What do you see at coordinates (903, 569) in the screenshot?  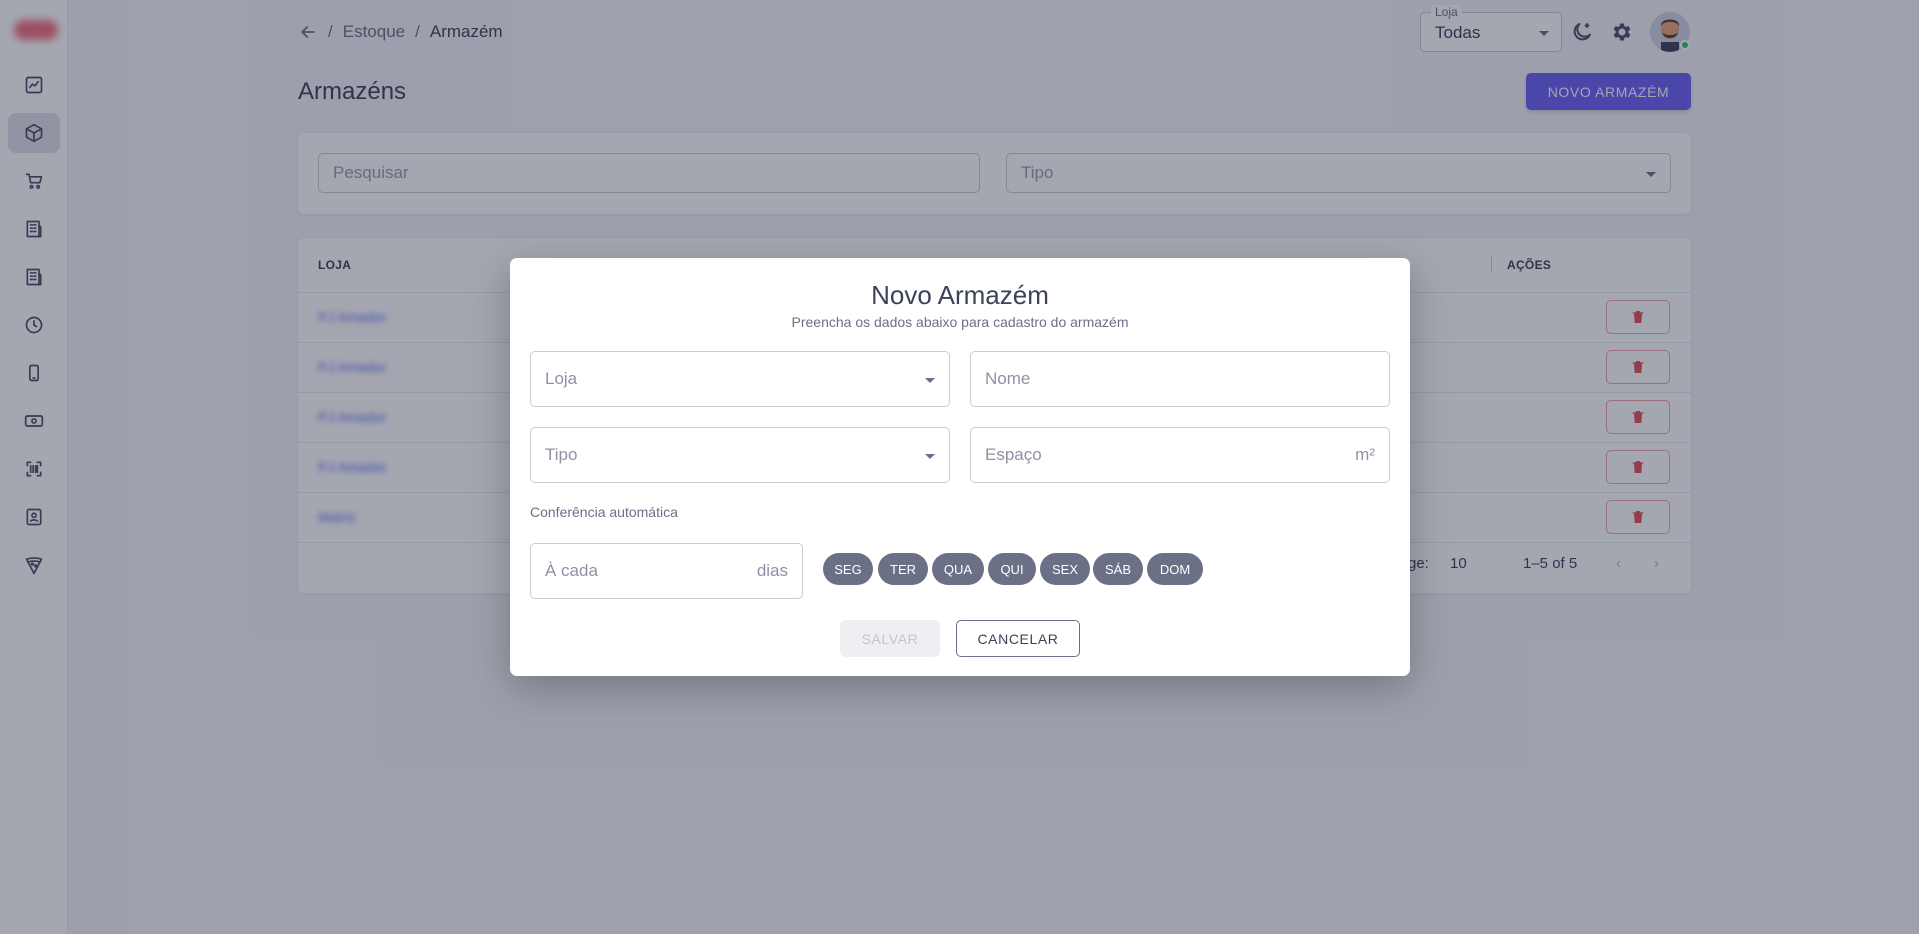 I see `day-chip-tue: TER` at bounding box center [903, 569].